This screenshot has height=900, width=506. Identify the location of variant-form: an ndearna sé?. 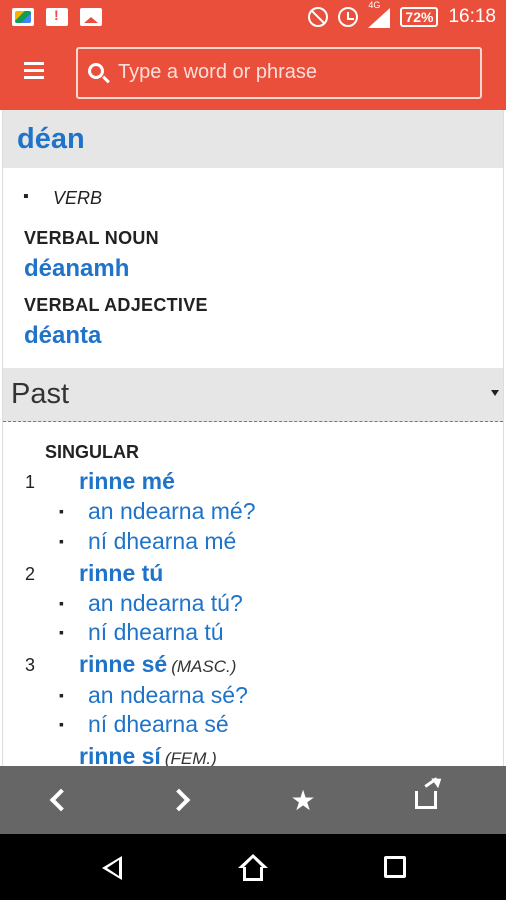
(168, 695).